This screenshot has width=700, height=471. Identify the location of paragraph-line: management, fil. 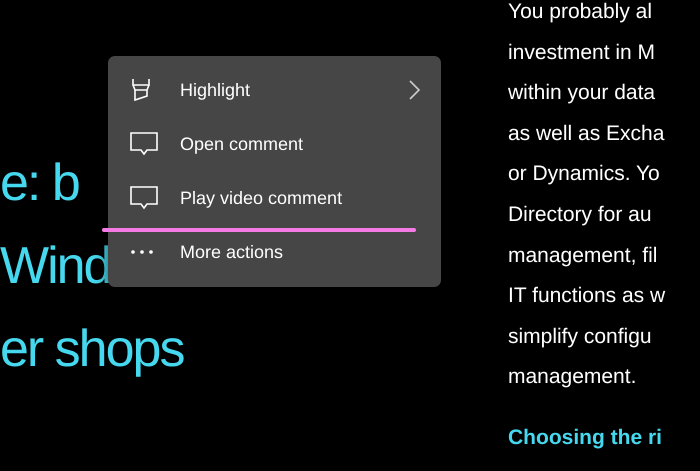
(583, 255).